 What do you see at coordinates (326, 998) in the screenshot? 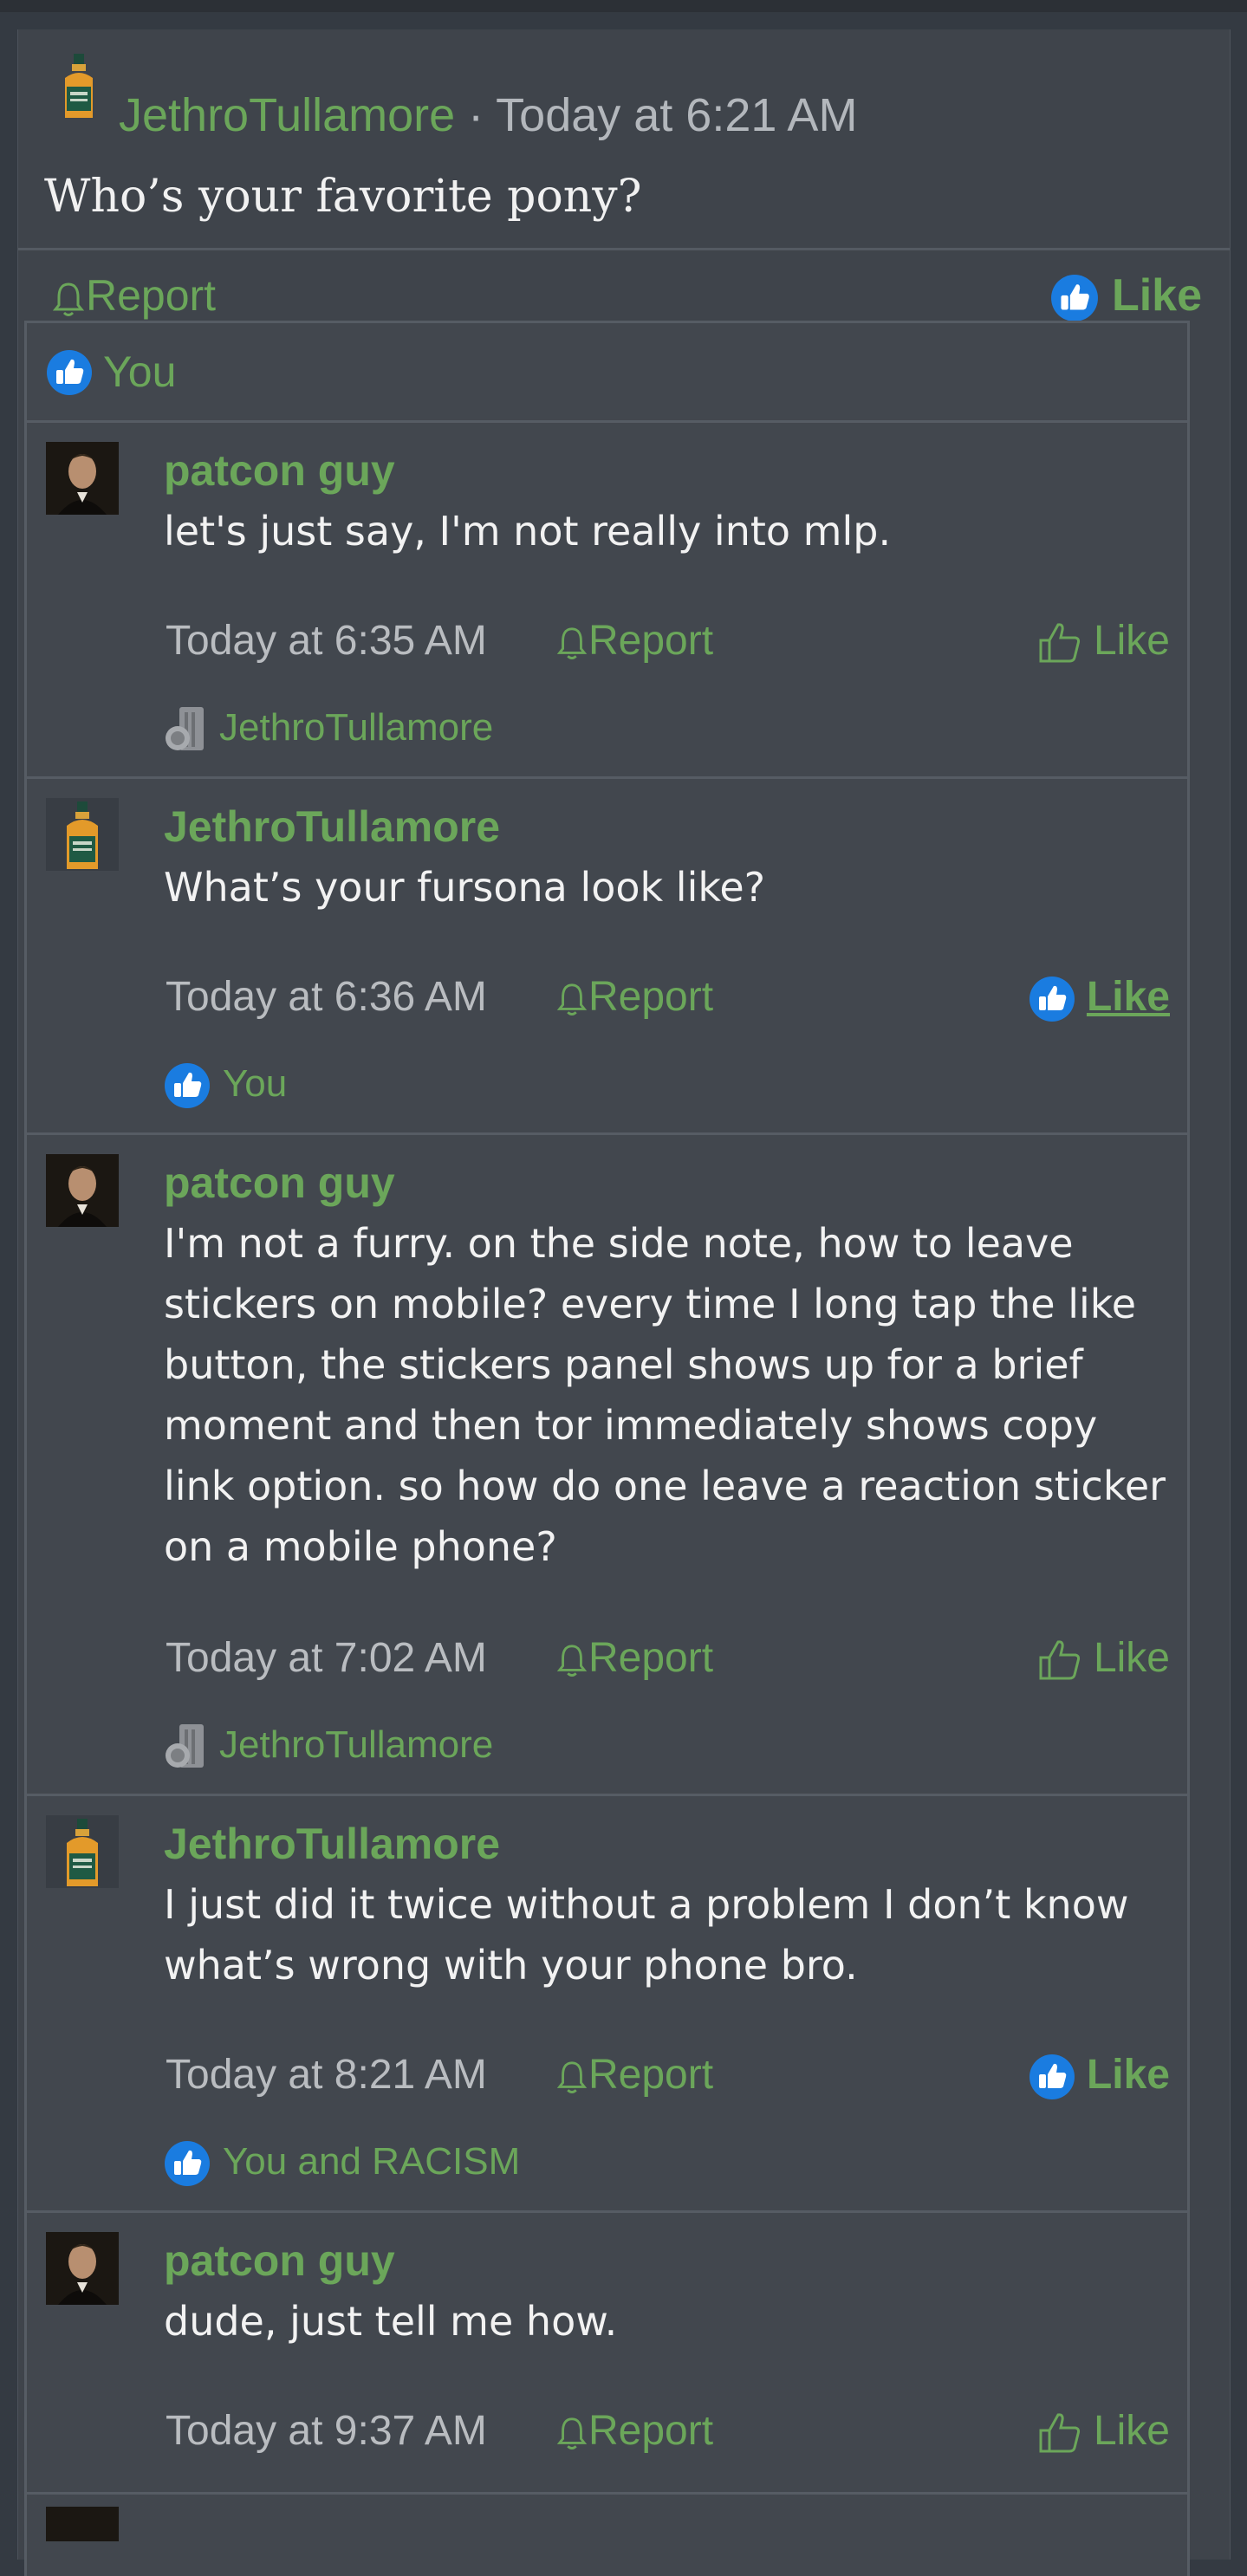
I see `comment-time: Today at 6:36 AM` at bounding box center [326, 998].